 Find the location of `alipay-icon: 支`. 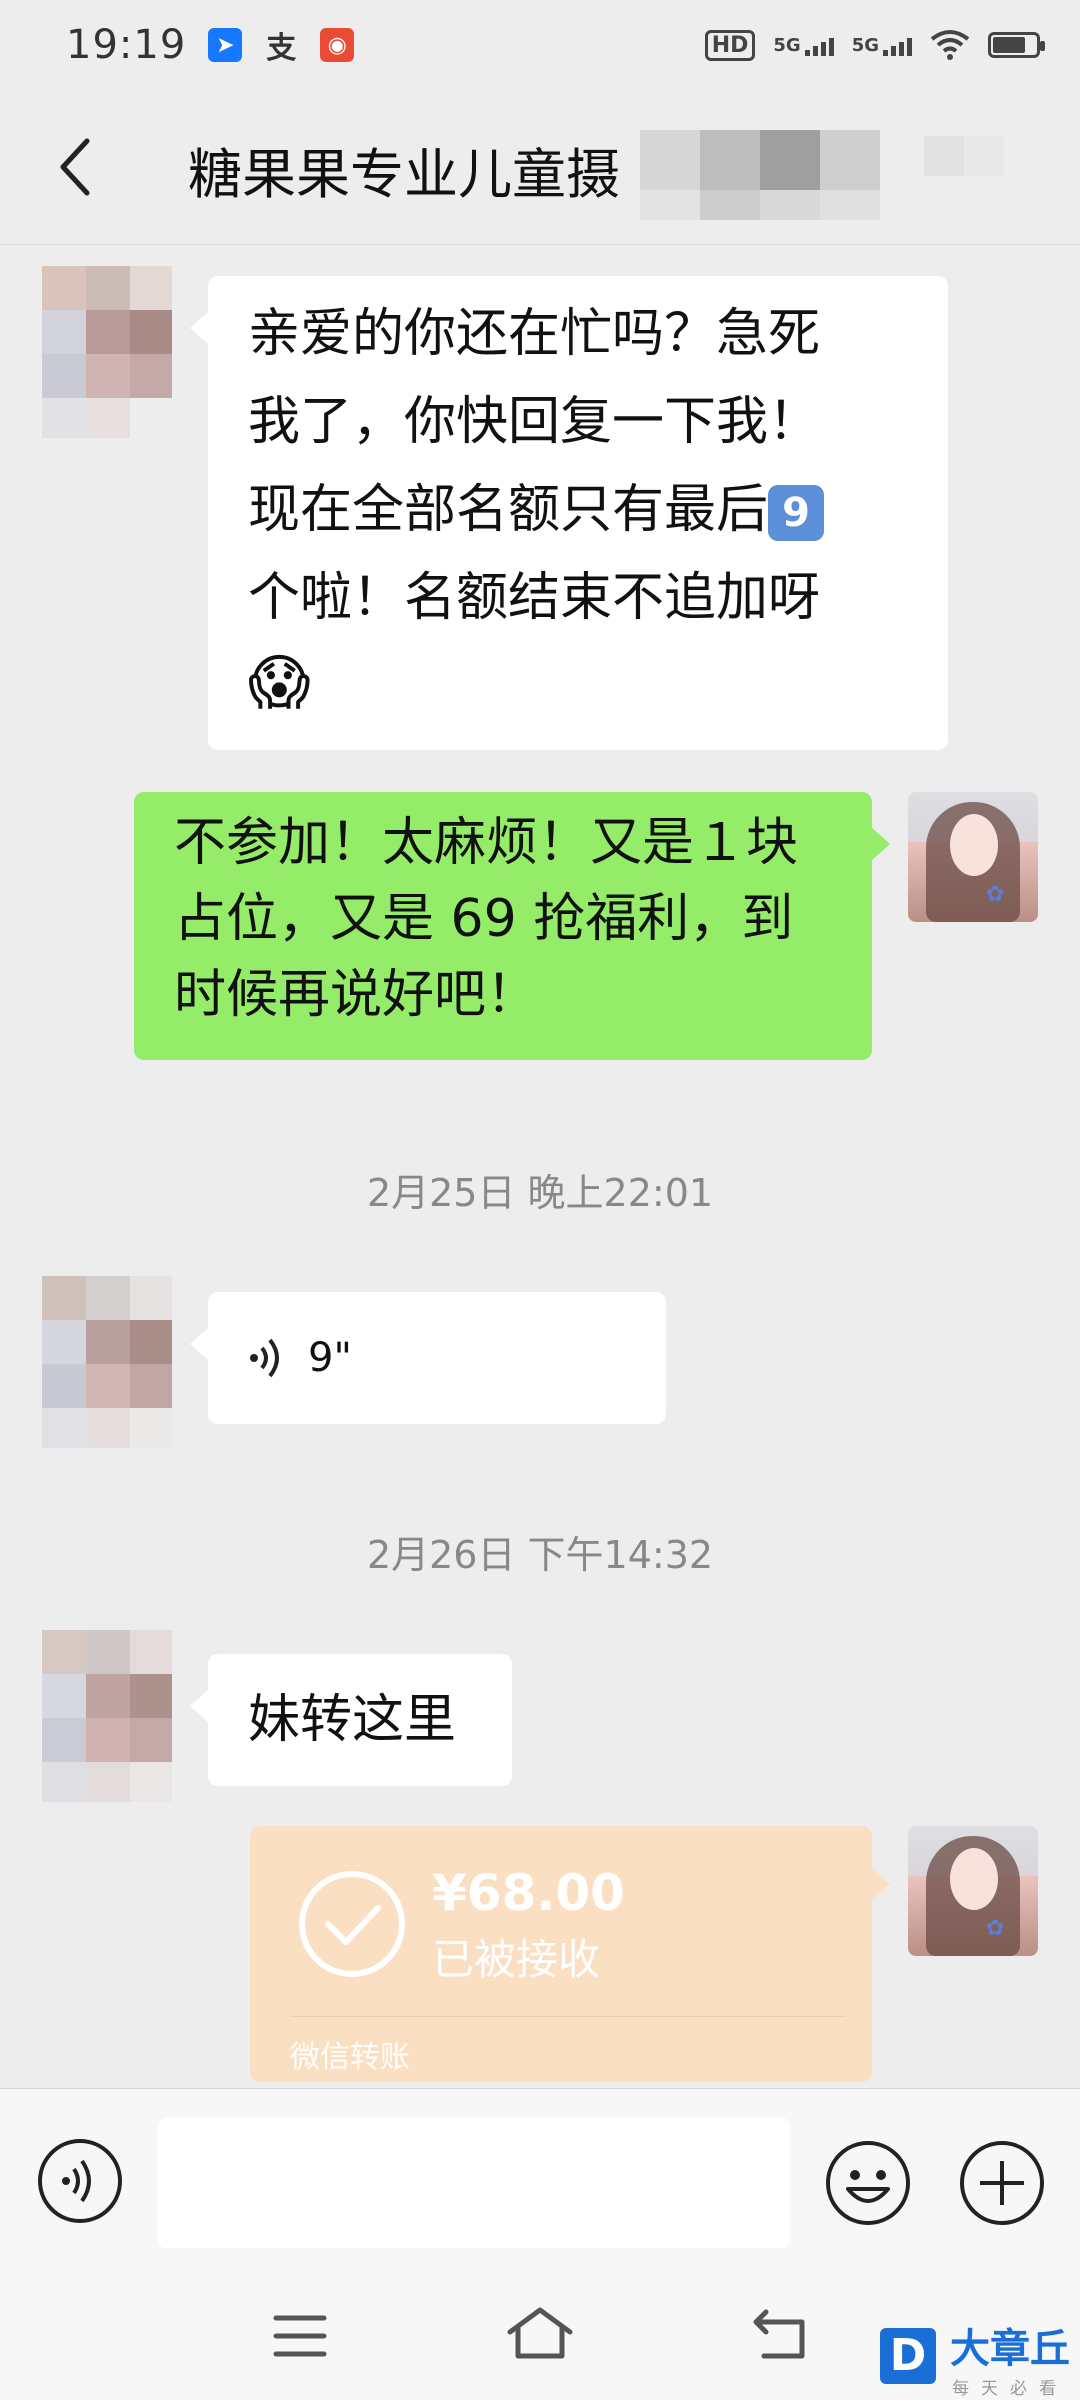

alipay-icon: 支 is located at coordinates (281, 48).